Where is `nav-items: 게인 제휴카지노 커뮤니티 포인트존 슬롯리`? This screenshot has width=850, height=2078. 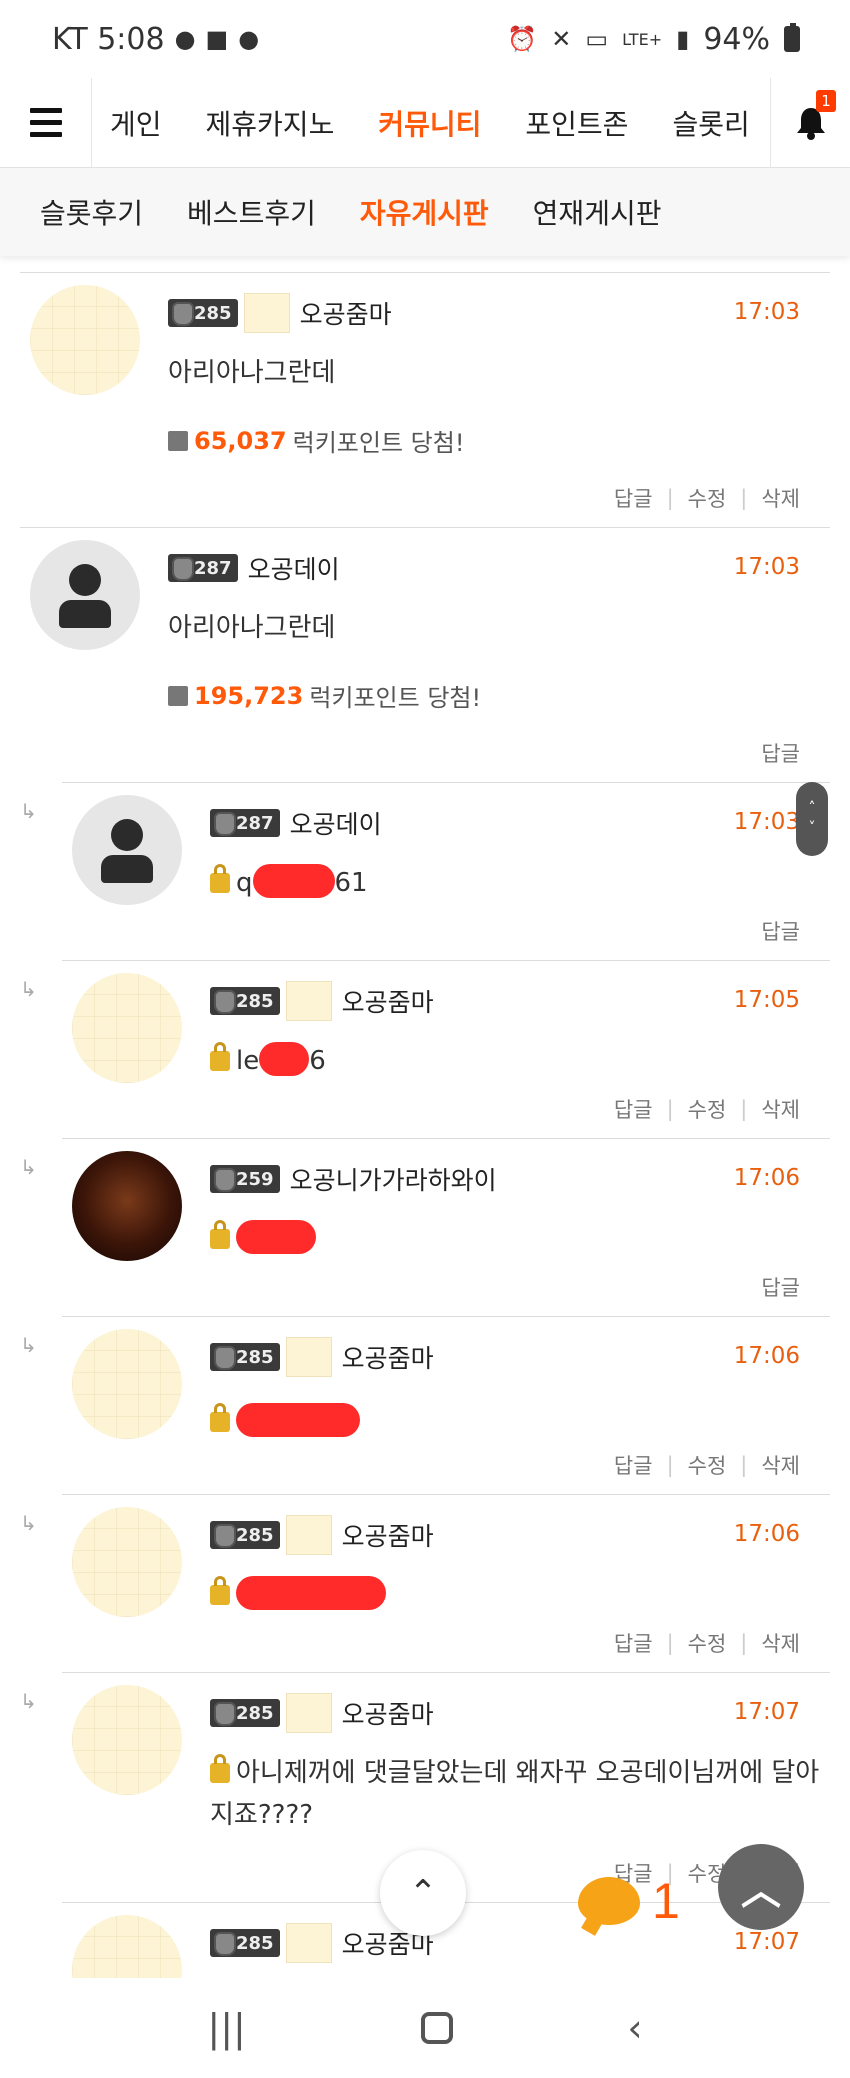
nav-items: 게인 제휴카지노 커뮤니티 포인트존 슬롯리 is located at coordinates (431, 123).